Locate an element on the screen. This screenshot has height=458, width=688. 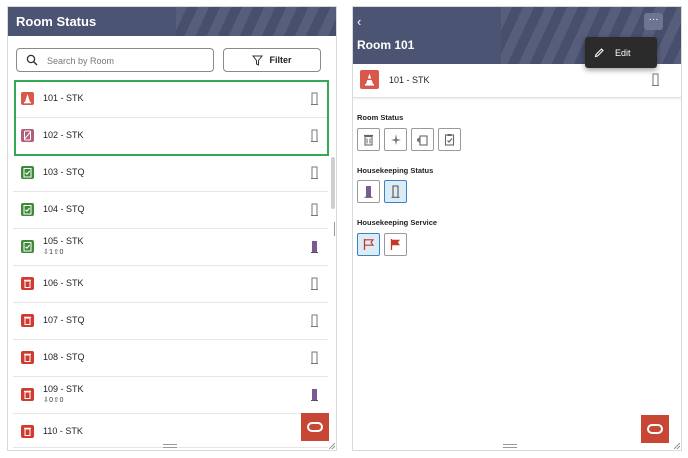
inspected-option is located at coordinates (449, 139).